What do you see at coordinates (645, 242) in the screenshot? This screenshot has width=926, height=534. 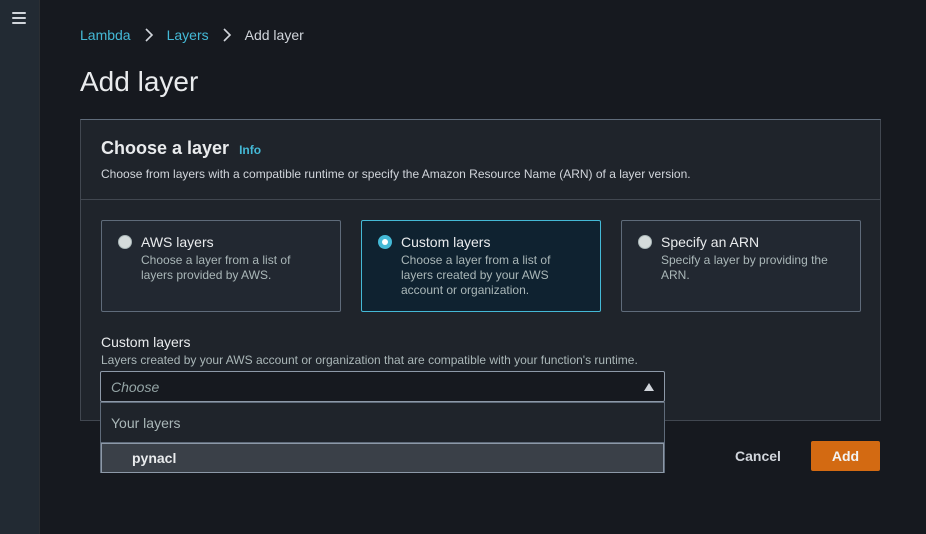 I see `radio-specify-arn` at bounding box center [645, 242].